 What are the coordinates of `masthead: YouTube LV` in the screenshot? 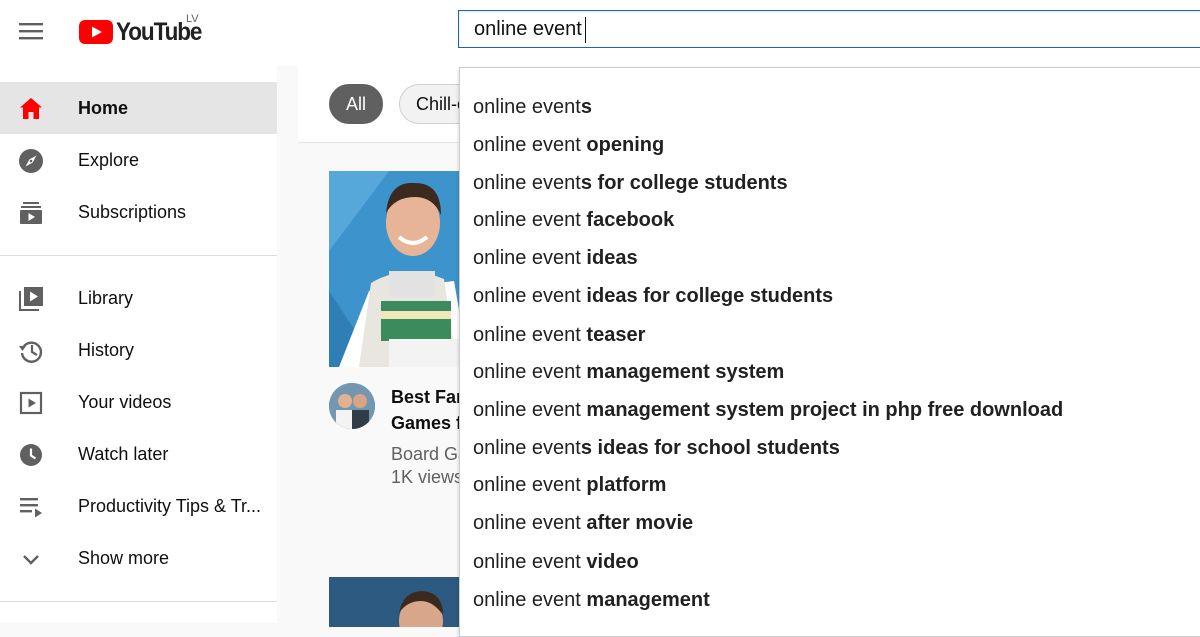 It's located at (600, 33).